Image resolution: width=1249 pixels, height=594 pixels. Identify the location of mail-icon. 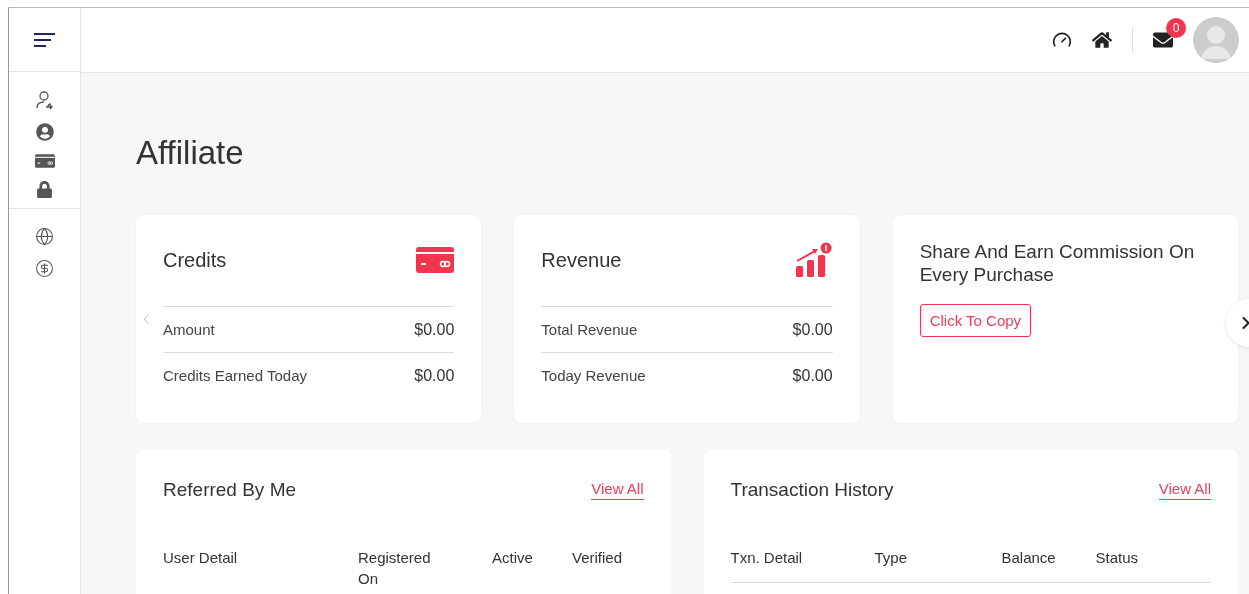
(1163, 40).